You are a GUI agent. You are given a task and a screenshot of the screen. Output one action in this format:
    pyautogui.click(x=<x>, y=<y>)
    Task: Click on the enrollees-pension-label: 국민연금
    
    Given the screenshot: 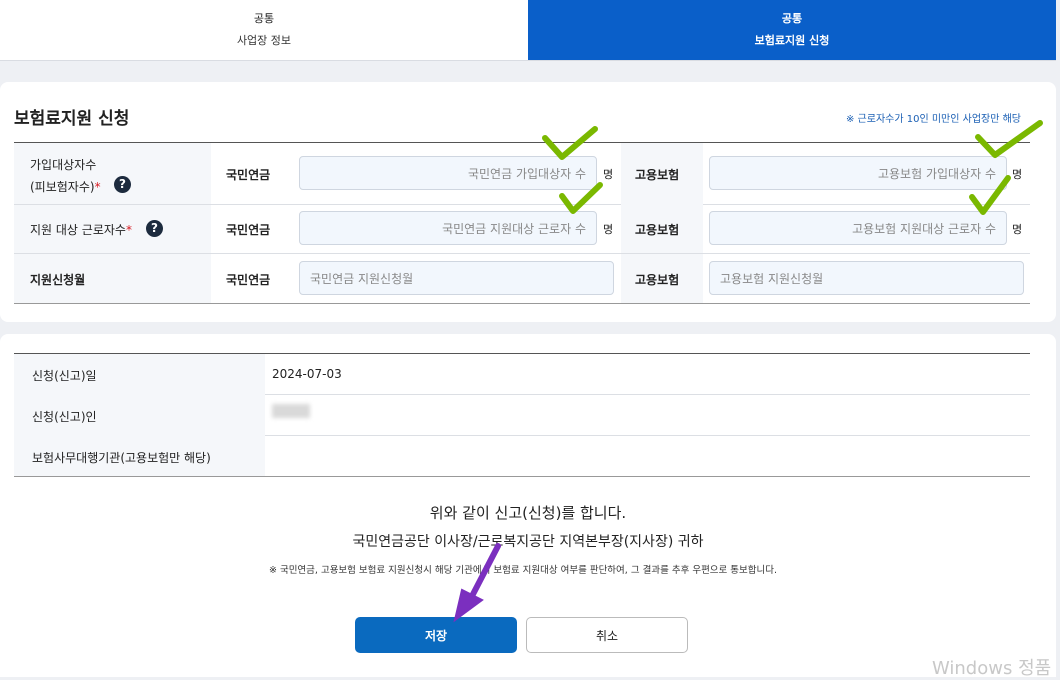 What is the action you would take?
    pyautogui.click(x=248, y=175)
    